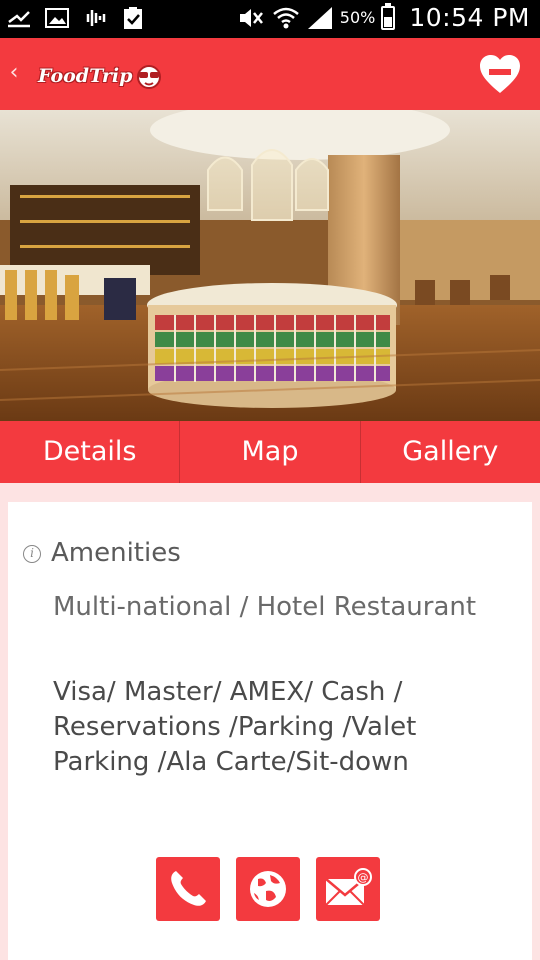  What do you see at coordinates (57, 18) in the screenshot?
I see `gallery-icon` at bounding box center [57, 18].